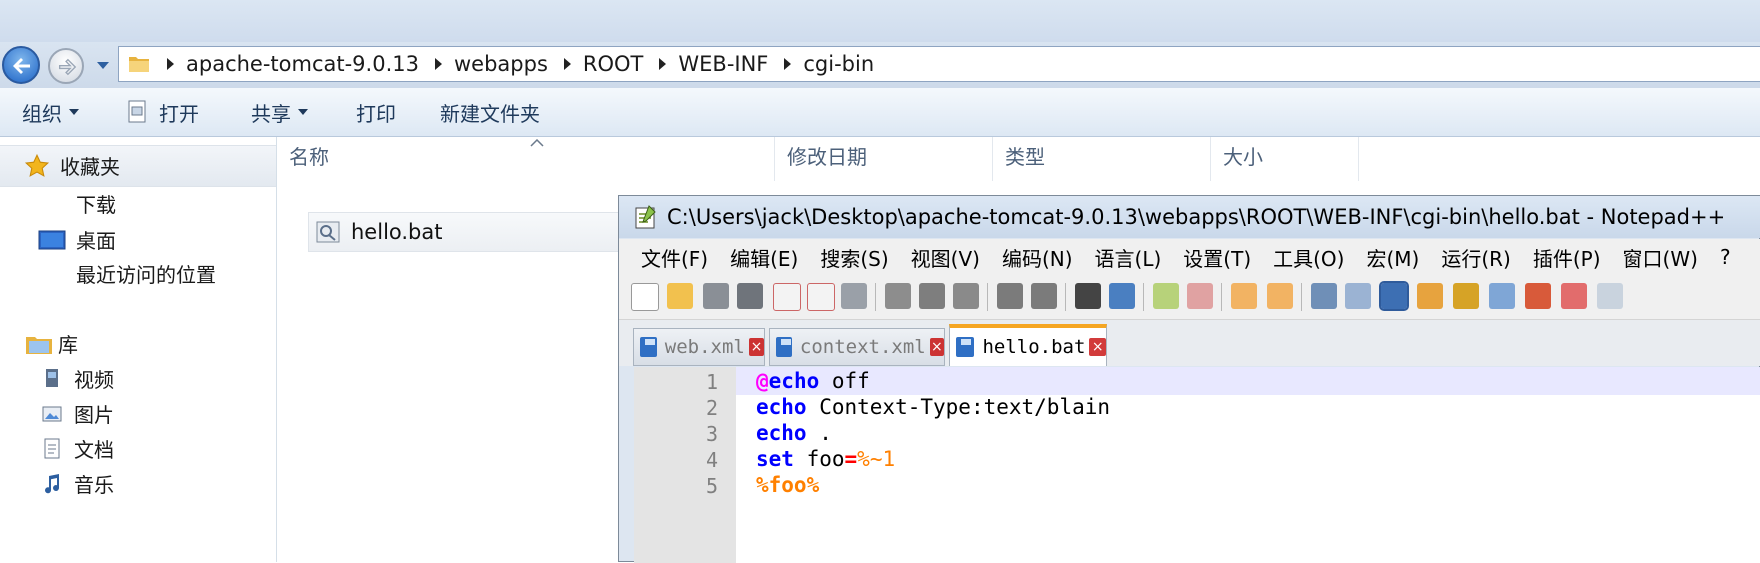 This screenshot has height=563, width=1760. What do you see at coordinates (1358, 296) in the screenshot?
I see `show-all-chars-icon` at bounding box center [1358, 296].